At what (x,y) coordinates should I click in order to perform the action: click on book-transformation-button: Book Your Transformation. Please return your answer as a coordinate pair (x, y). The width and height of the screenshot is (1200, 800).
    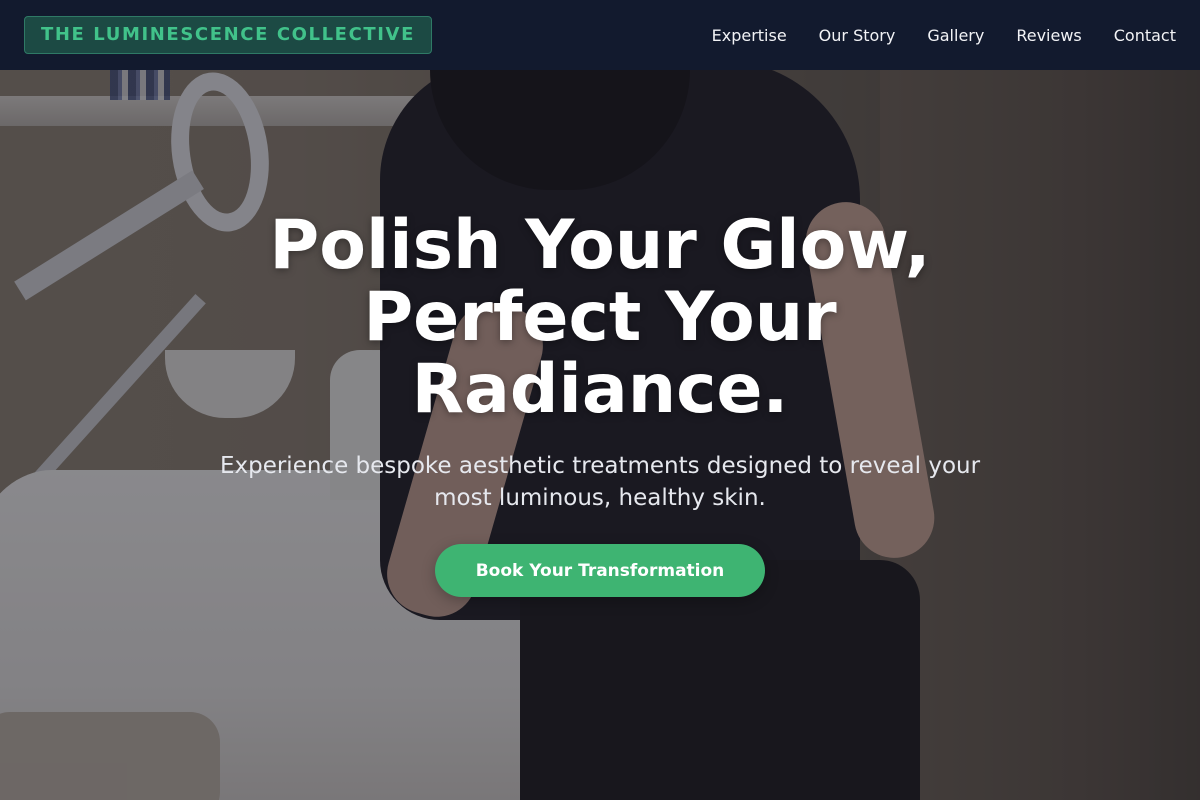
    Looking at the image, I should click on (600, 570).